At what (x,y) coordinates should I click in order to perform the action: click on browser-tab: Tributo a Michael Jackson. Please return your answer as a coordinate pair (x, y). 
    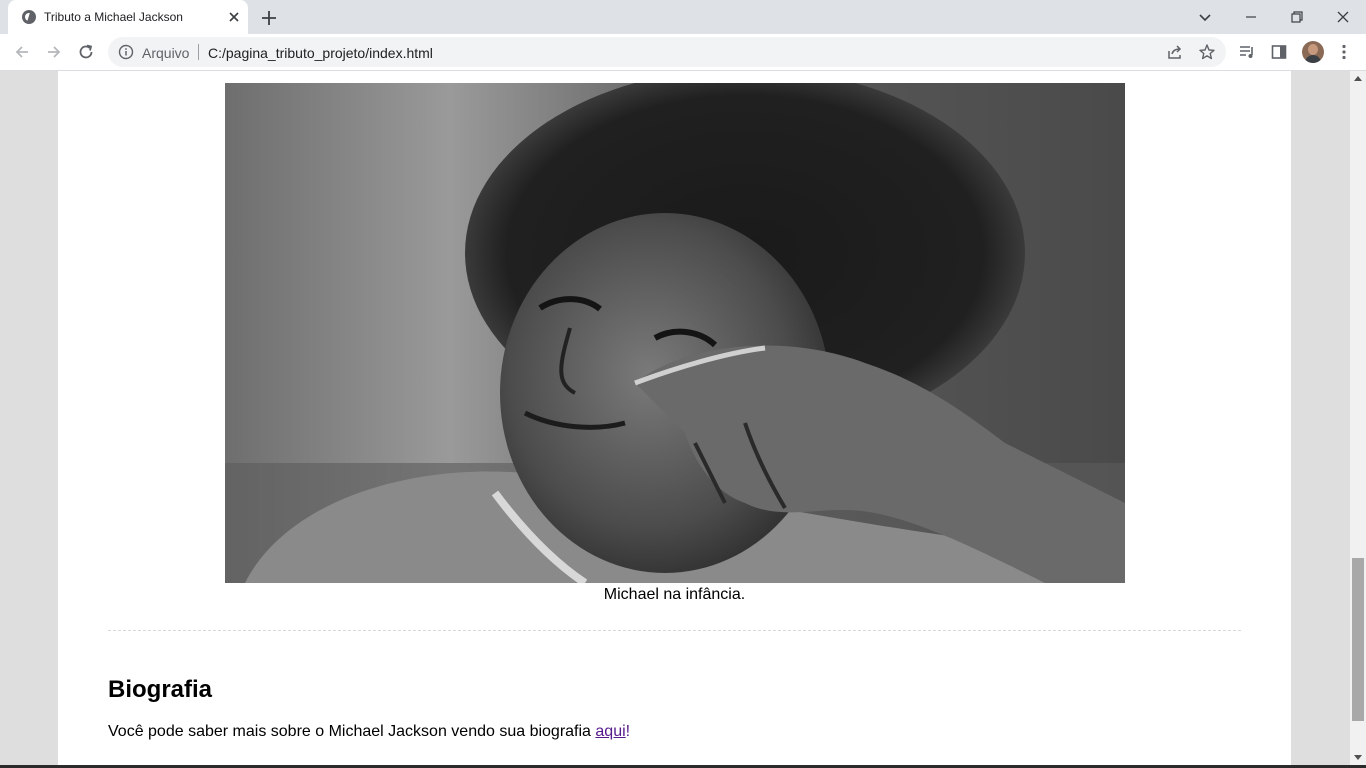
    Looking at the image, I should click on (128, 17).